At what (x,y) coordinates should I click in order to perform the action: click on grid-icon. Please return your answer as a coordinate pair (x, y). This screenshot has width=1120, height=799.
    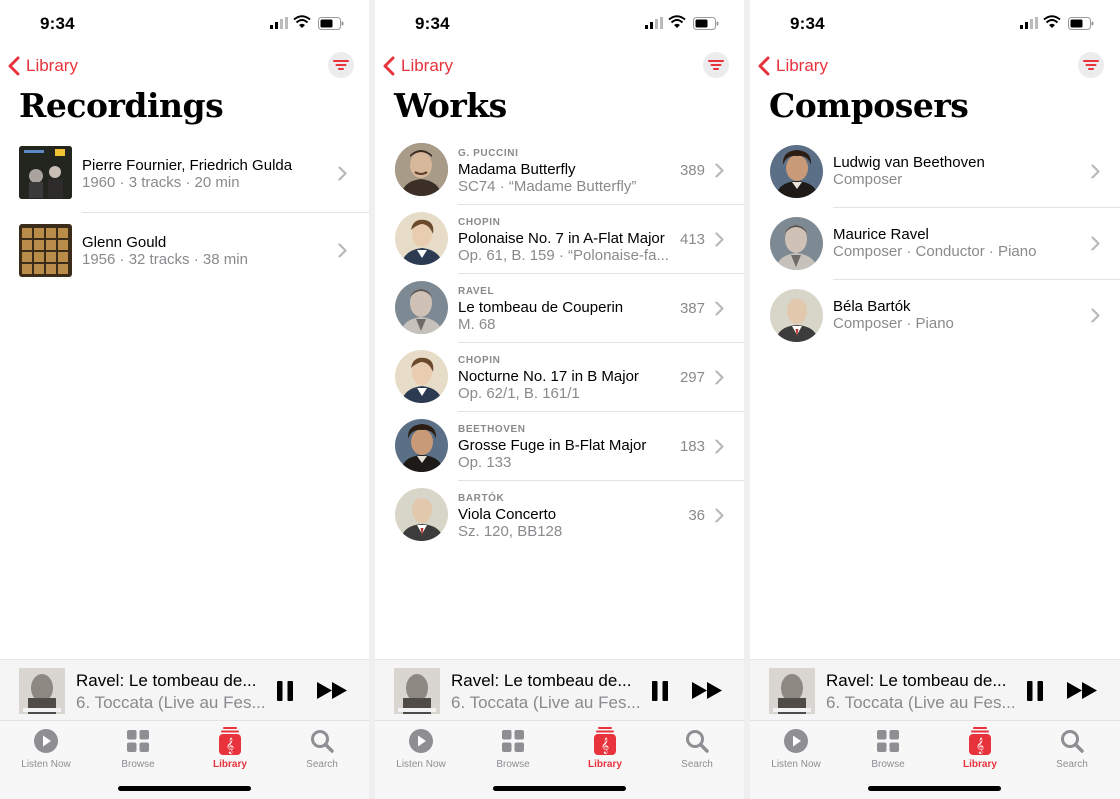
    Looking at the image, I should click on (888, 741).